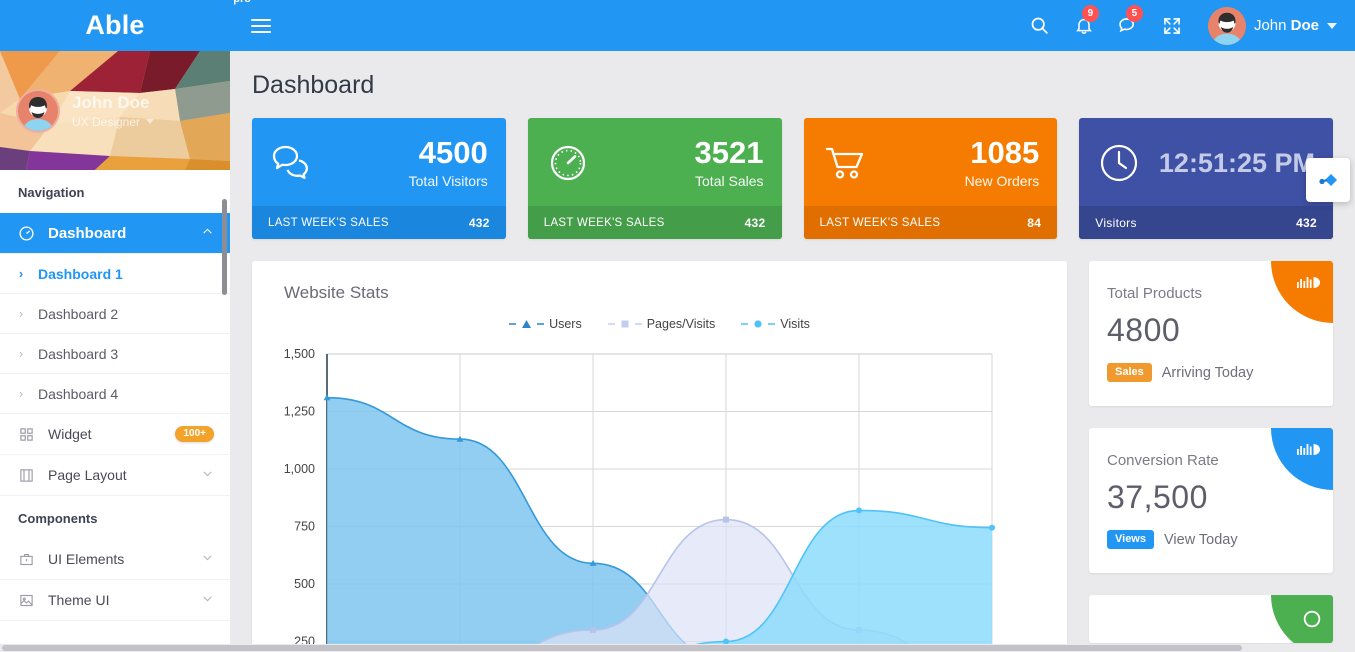  Describe the element at coordinates (79, 600) in the screenshot. I see `sidebar-item-label: Theme UI` at that location.